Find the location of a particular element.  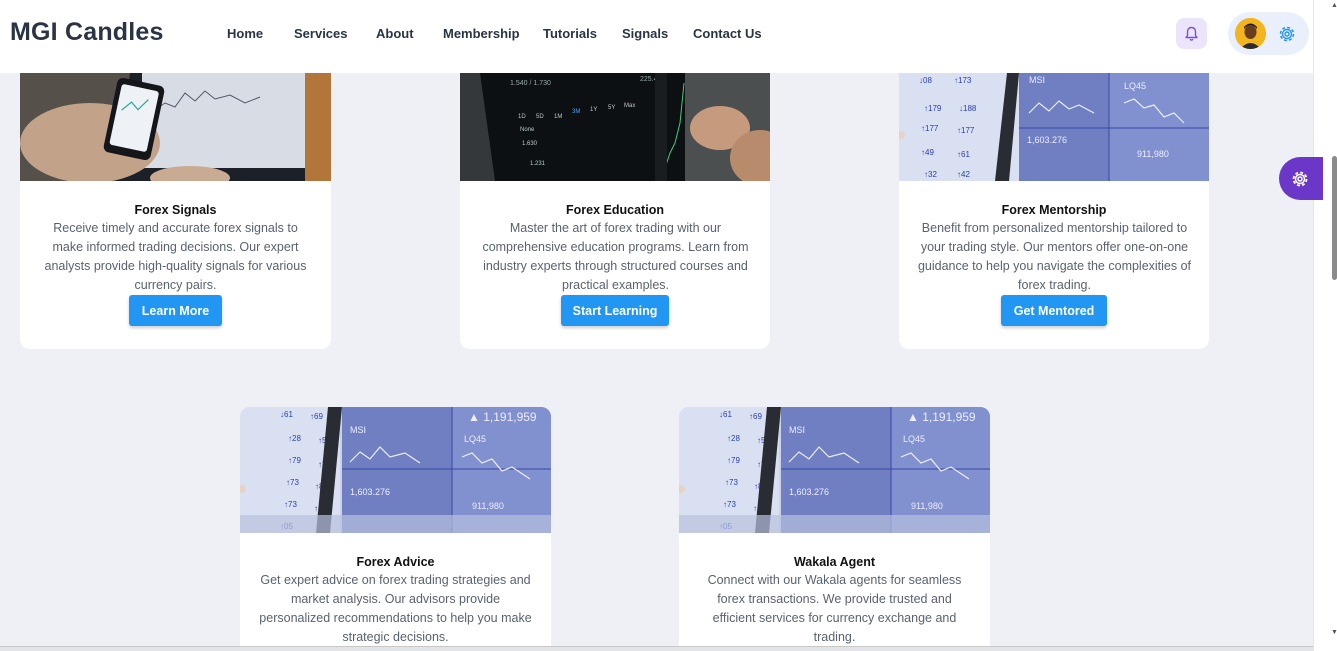

svg-text: 1.540 / 1.730 is located at coordinates (530, 83).